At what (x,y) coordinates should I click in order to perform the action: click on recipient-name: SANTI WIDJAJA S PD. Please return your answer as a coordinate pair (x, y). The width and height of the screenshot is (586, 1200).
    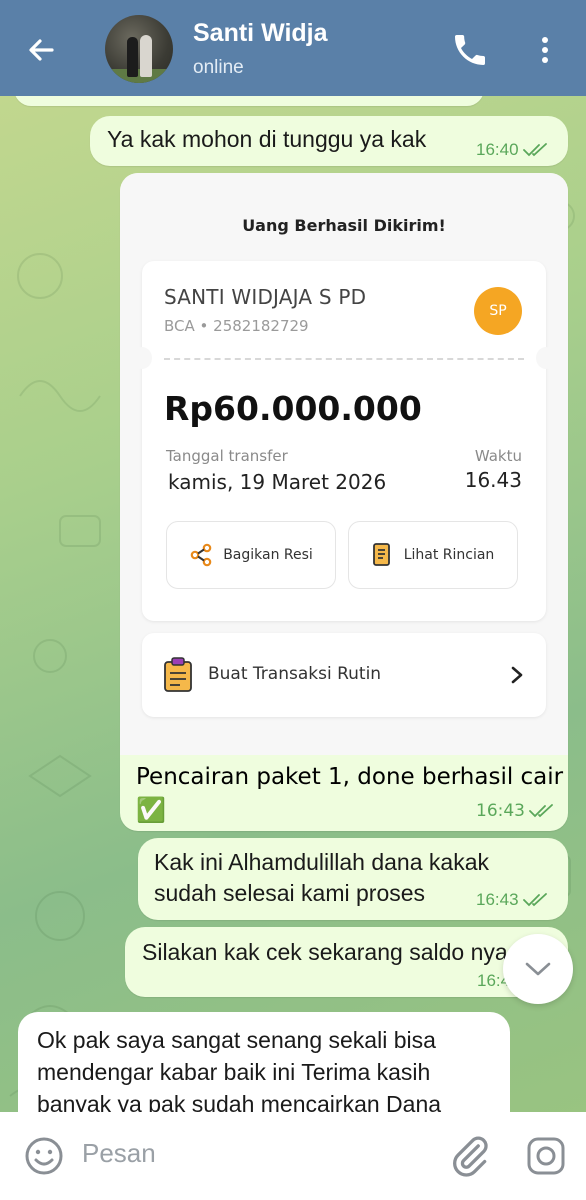
    Looking at the image, I should click on (265, 297).